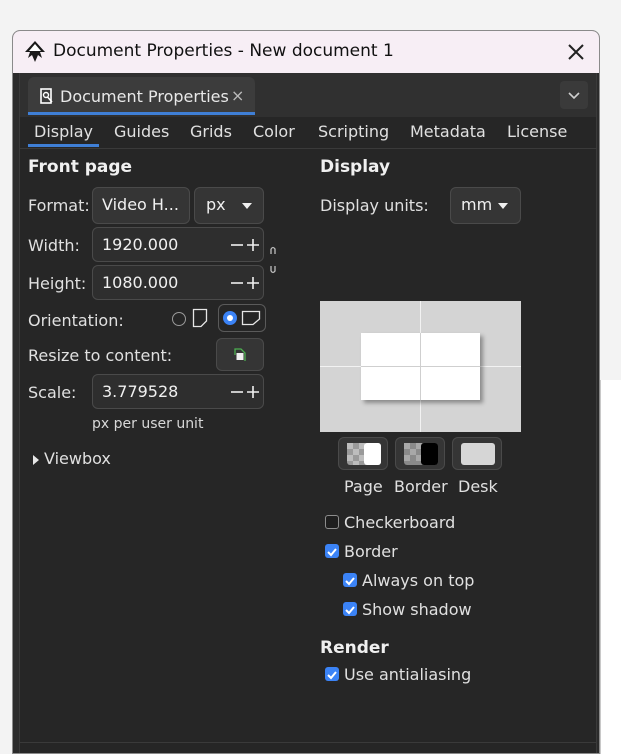  I want to click on always-on-top-checkbox, so click(350, 580).